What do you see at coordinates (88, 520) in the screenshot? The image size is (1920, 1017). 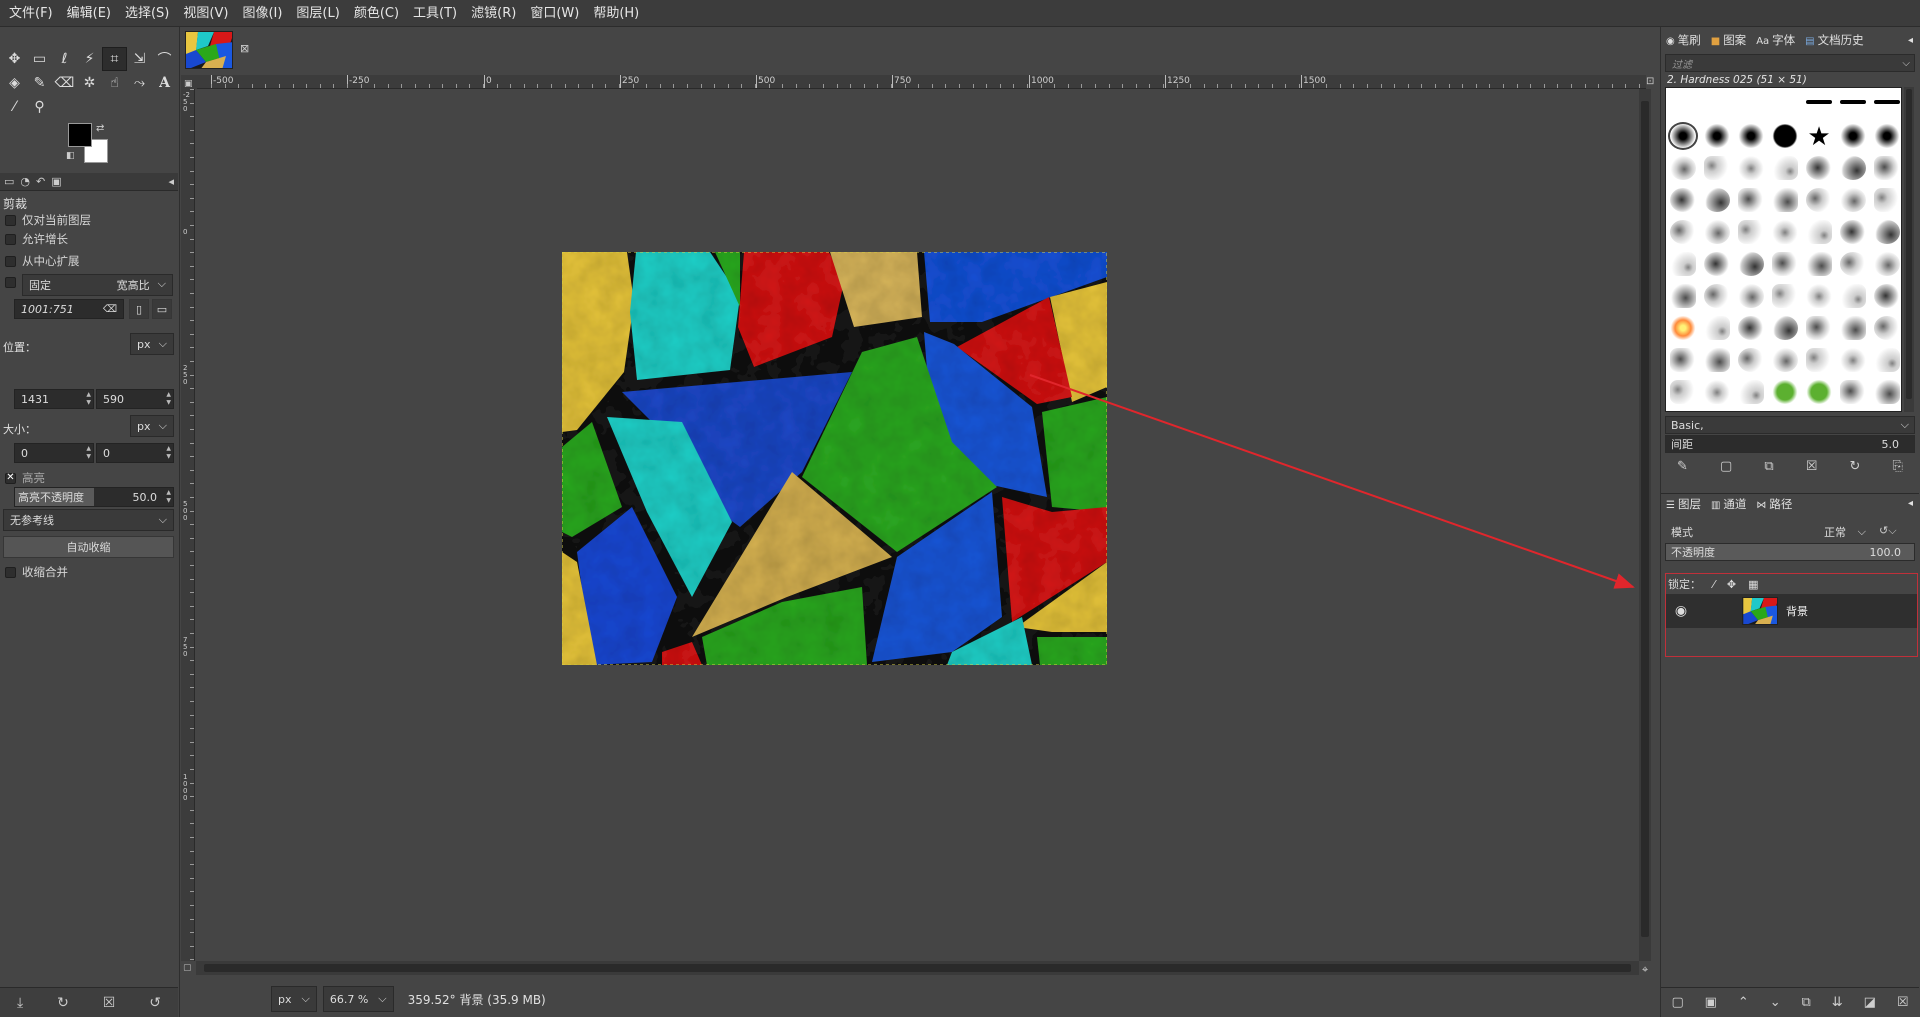 I see `guides-combo: 无参考线 ⌵` at bounding box center [88, 520].